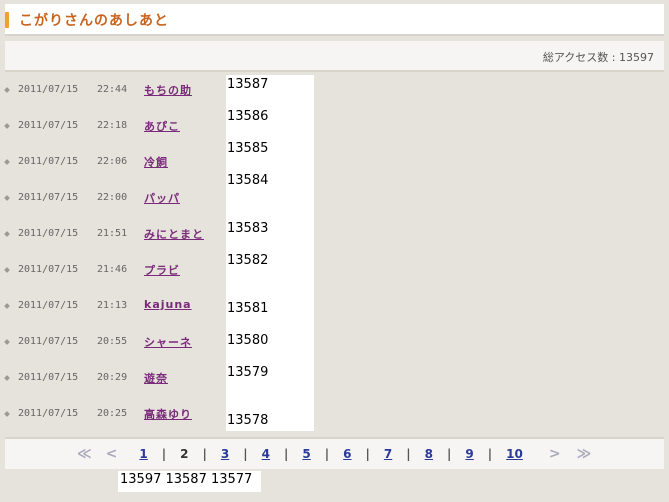 The image size is (669, 502). I want to click on current-page: 2, so click(184, 454).